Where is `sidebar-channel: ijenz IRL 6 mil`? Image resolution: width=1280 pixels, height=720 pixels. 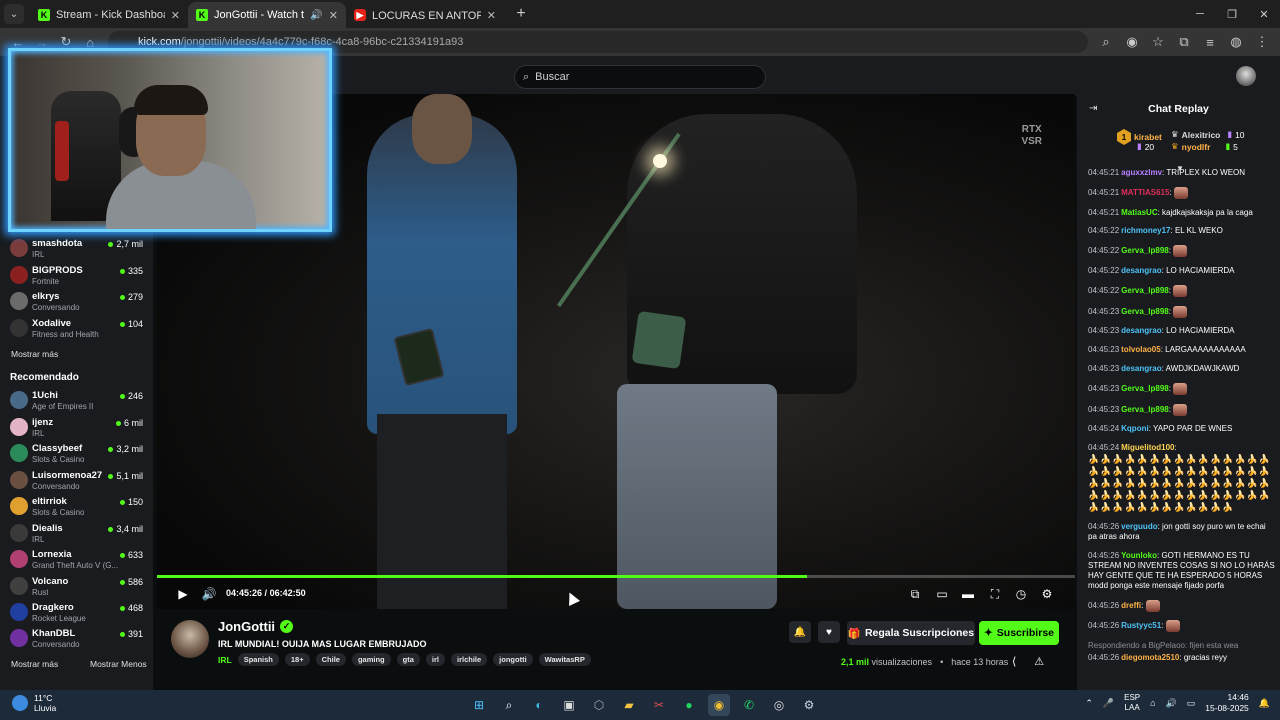 sidebar-channel: ijenz IRL 6 mil is located at coordinates (79, 428).